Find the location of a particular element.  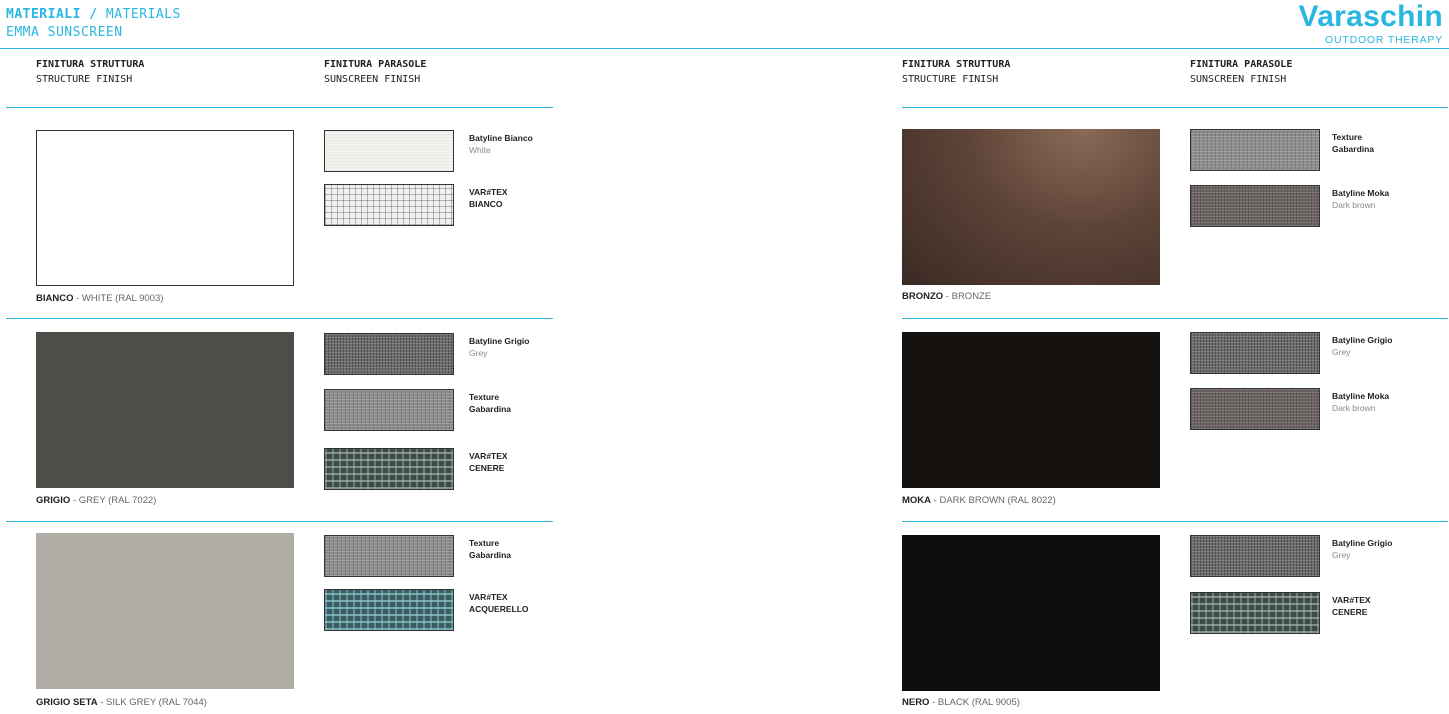

fabric-label: VAR#TEX ACQUERELLO is located at coordinates (499, 603).